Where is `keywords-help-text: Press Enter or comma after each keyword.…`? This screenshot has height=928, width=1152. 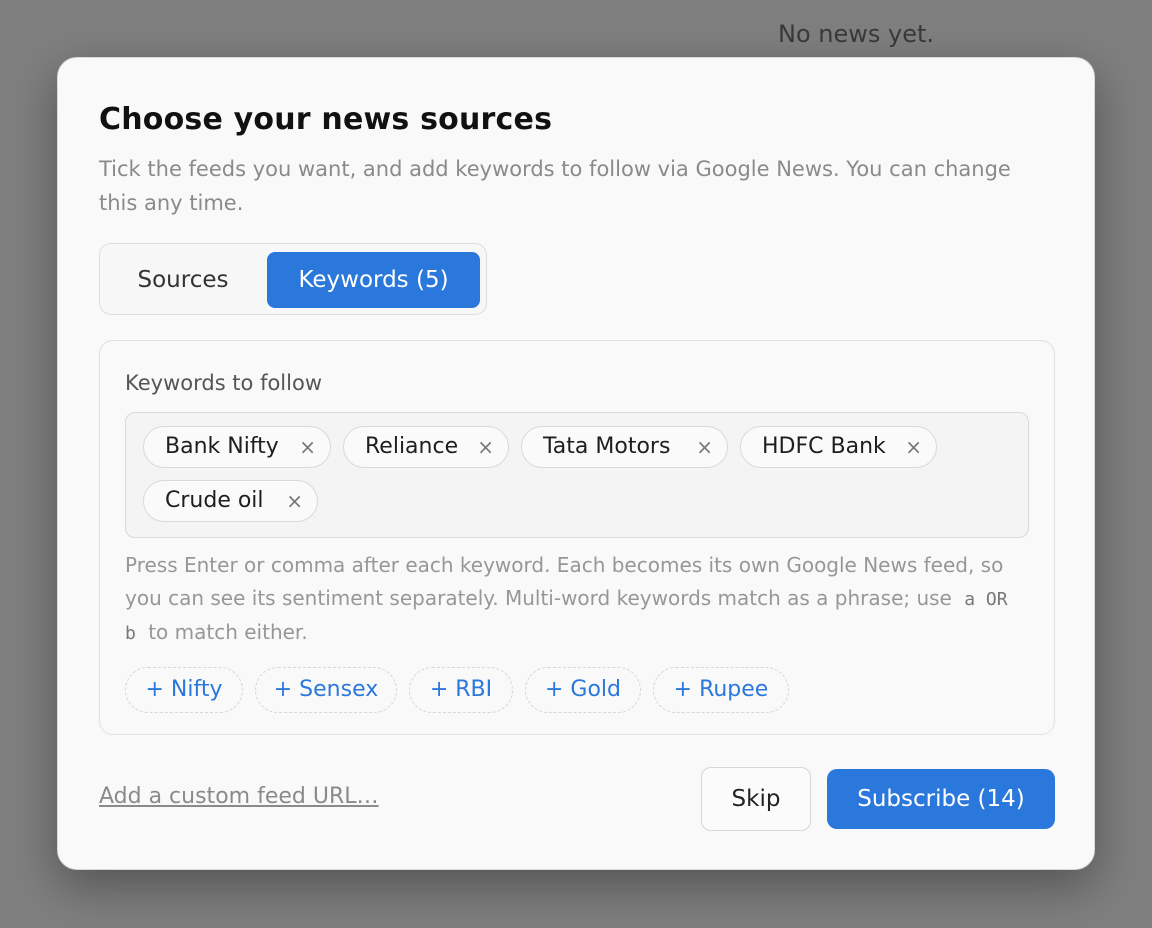
keywords-help-text: Press Enter or comma after each keyword.… is located at coordinates (580, 599).